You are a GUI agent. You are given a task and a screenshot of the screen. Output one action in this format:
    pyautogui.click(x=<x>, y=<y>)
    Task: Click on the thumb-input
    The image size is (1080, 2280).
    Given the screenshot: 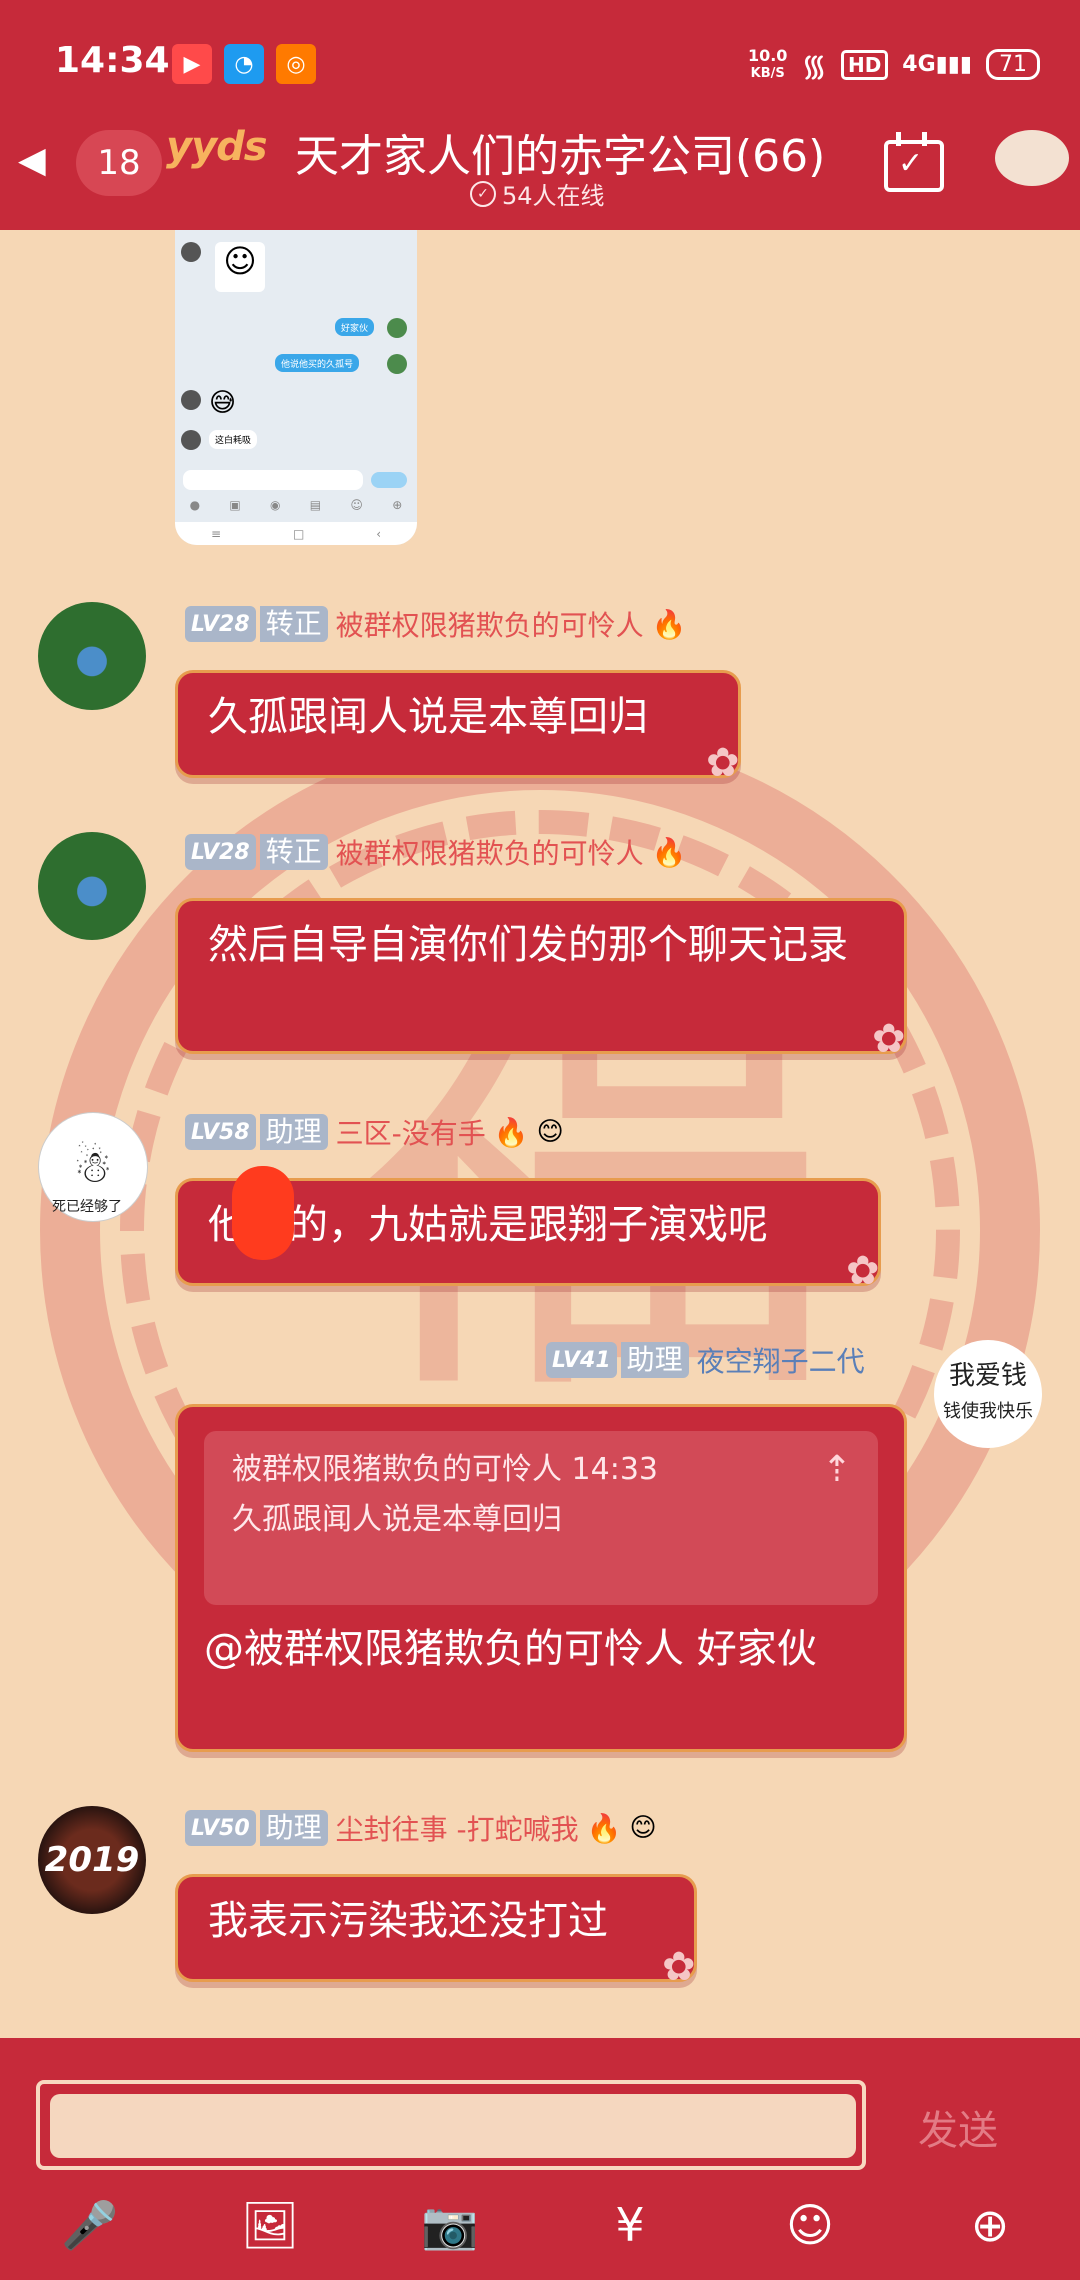 What is the action you would take?
    pyautogui.click(x=273, y=480)
    